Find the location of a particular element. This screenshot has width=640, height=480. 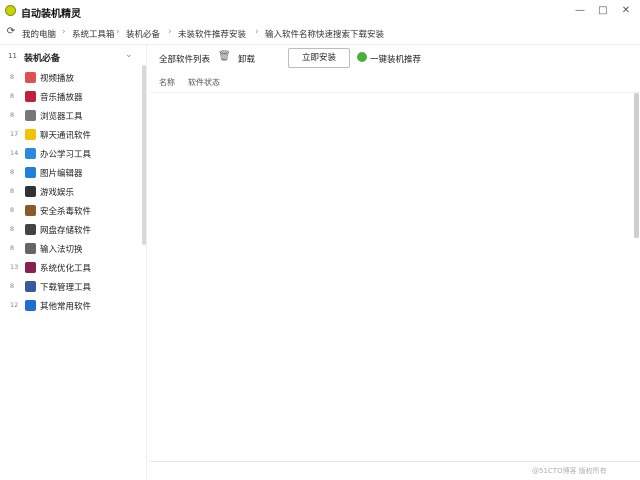

sidebar-item: 8 网盘存储软件 is located at coordinates (71, 230).